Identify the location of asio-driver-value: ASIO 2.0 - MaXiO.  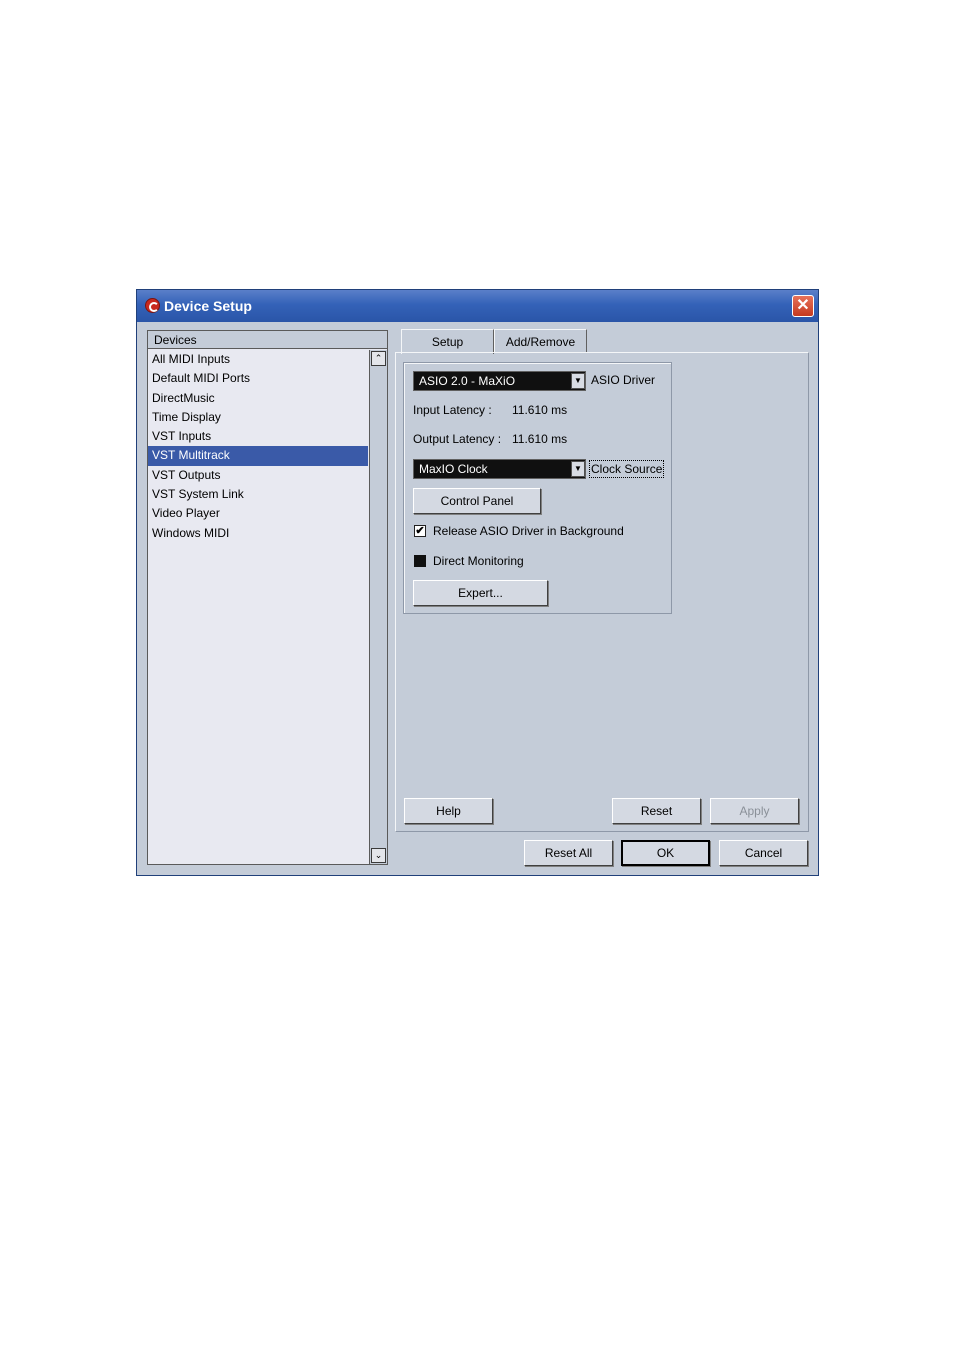
(467, 381).